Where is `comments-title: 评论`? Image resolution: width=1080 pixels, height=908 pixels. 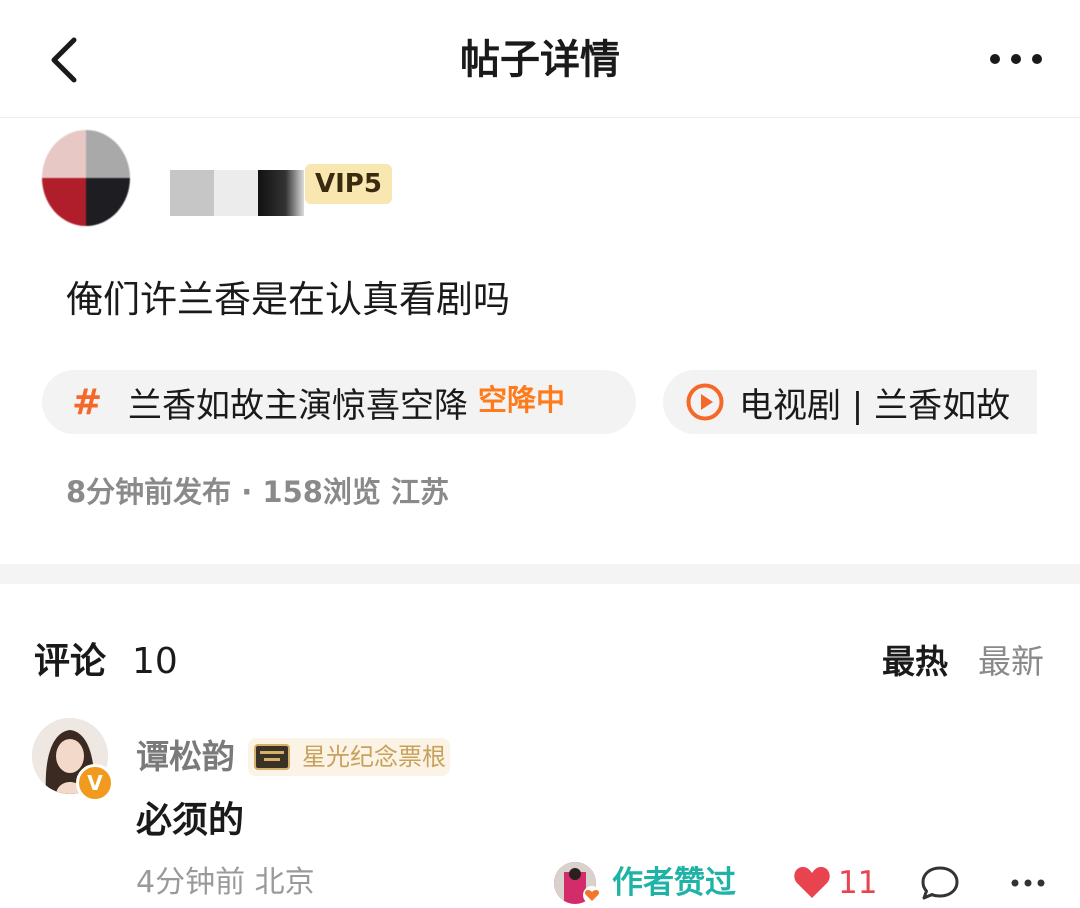
comments-title: 评论 is located at coordinates (70, 661).